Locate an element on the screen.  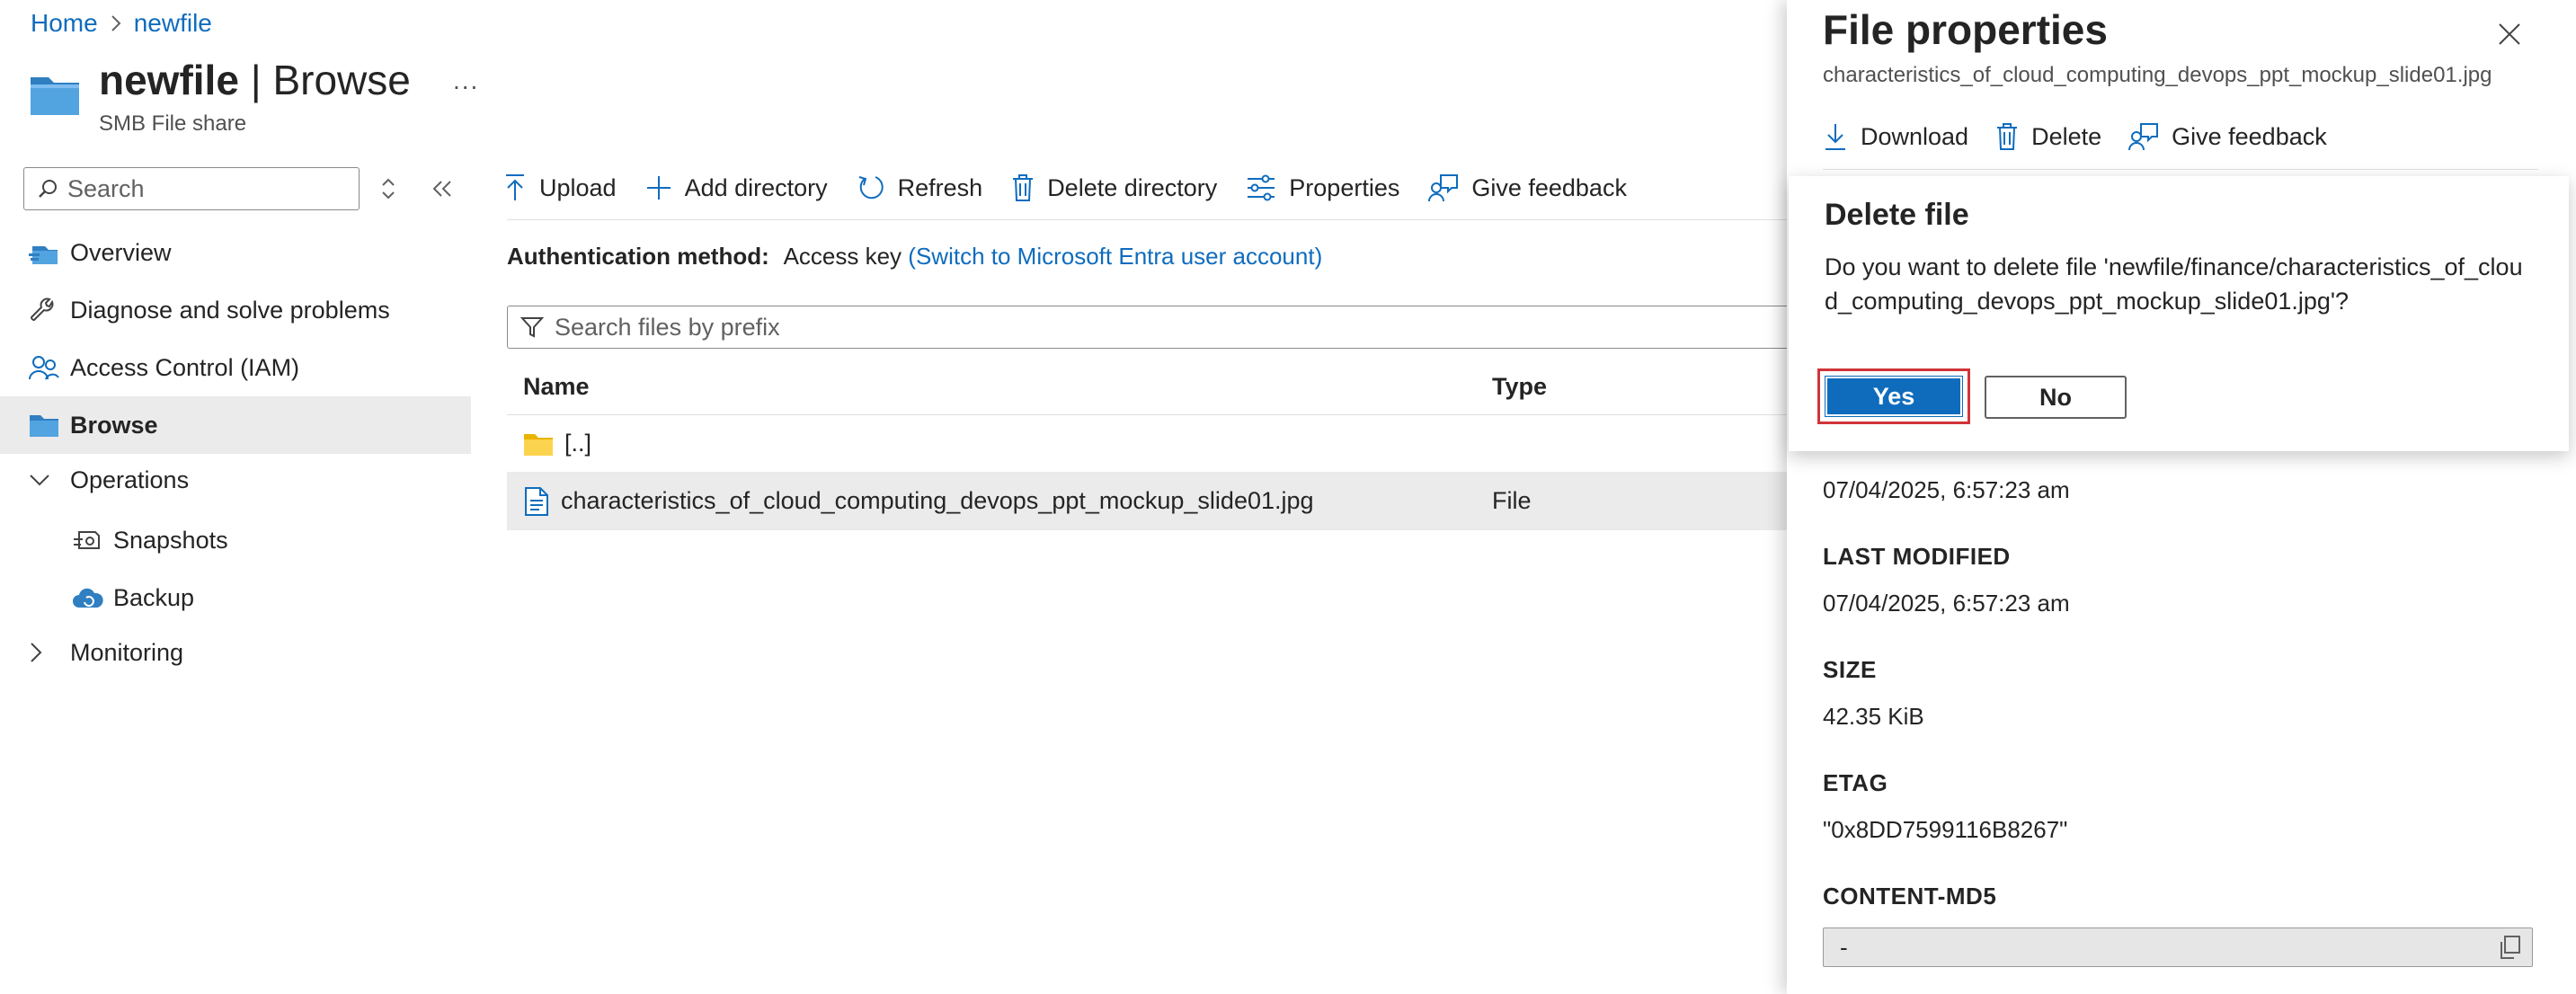
page-subtitle: SMB File share is located at coordinates (173, 124).